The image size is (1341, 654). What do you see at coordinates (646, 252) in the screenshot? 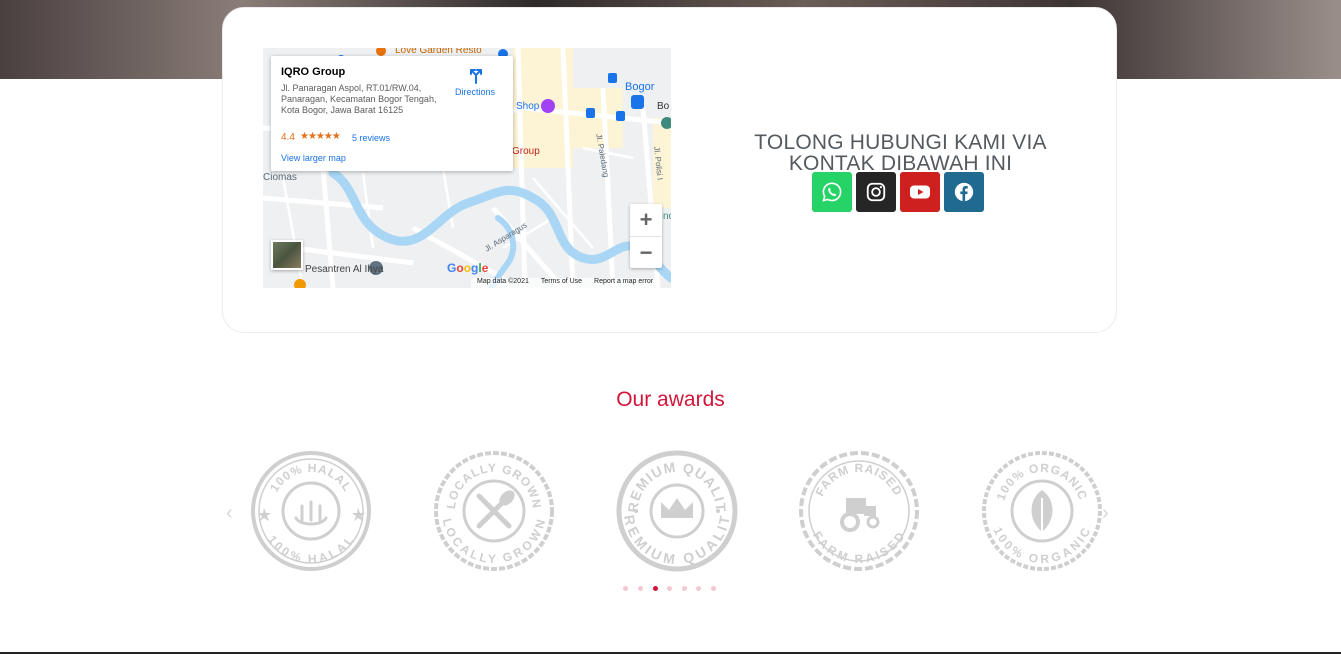
I see `zoom-out-button: −` at bounding box center [646, 252].